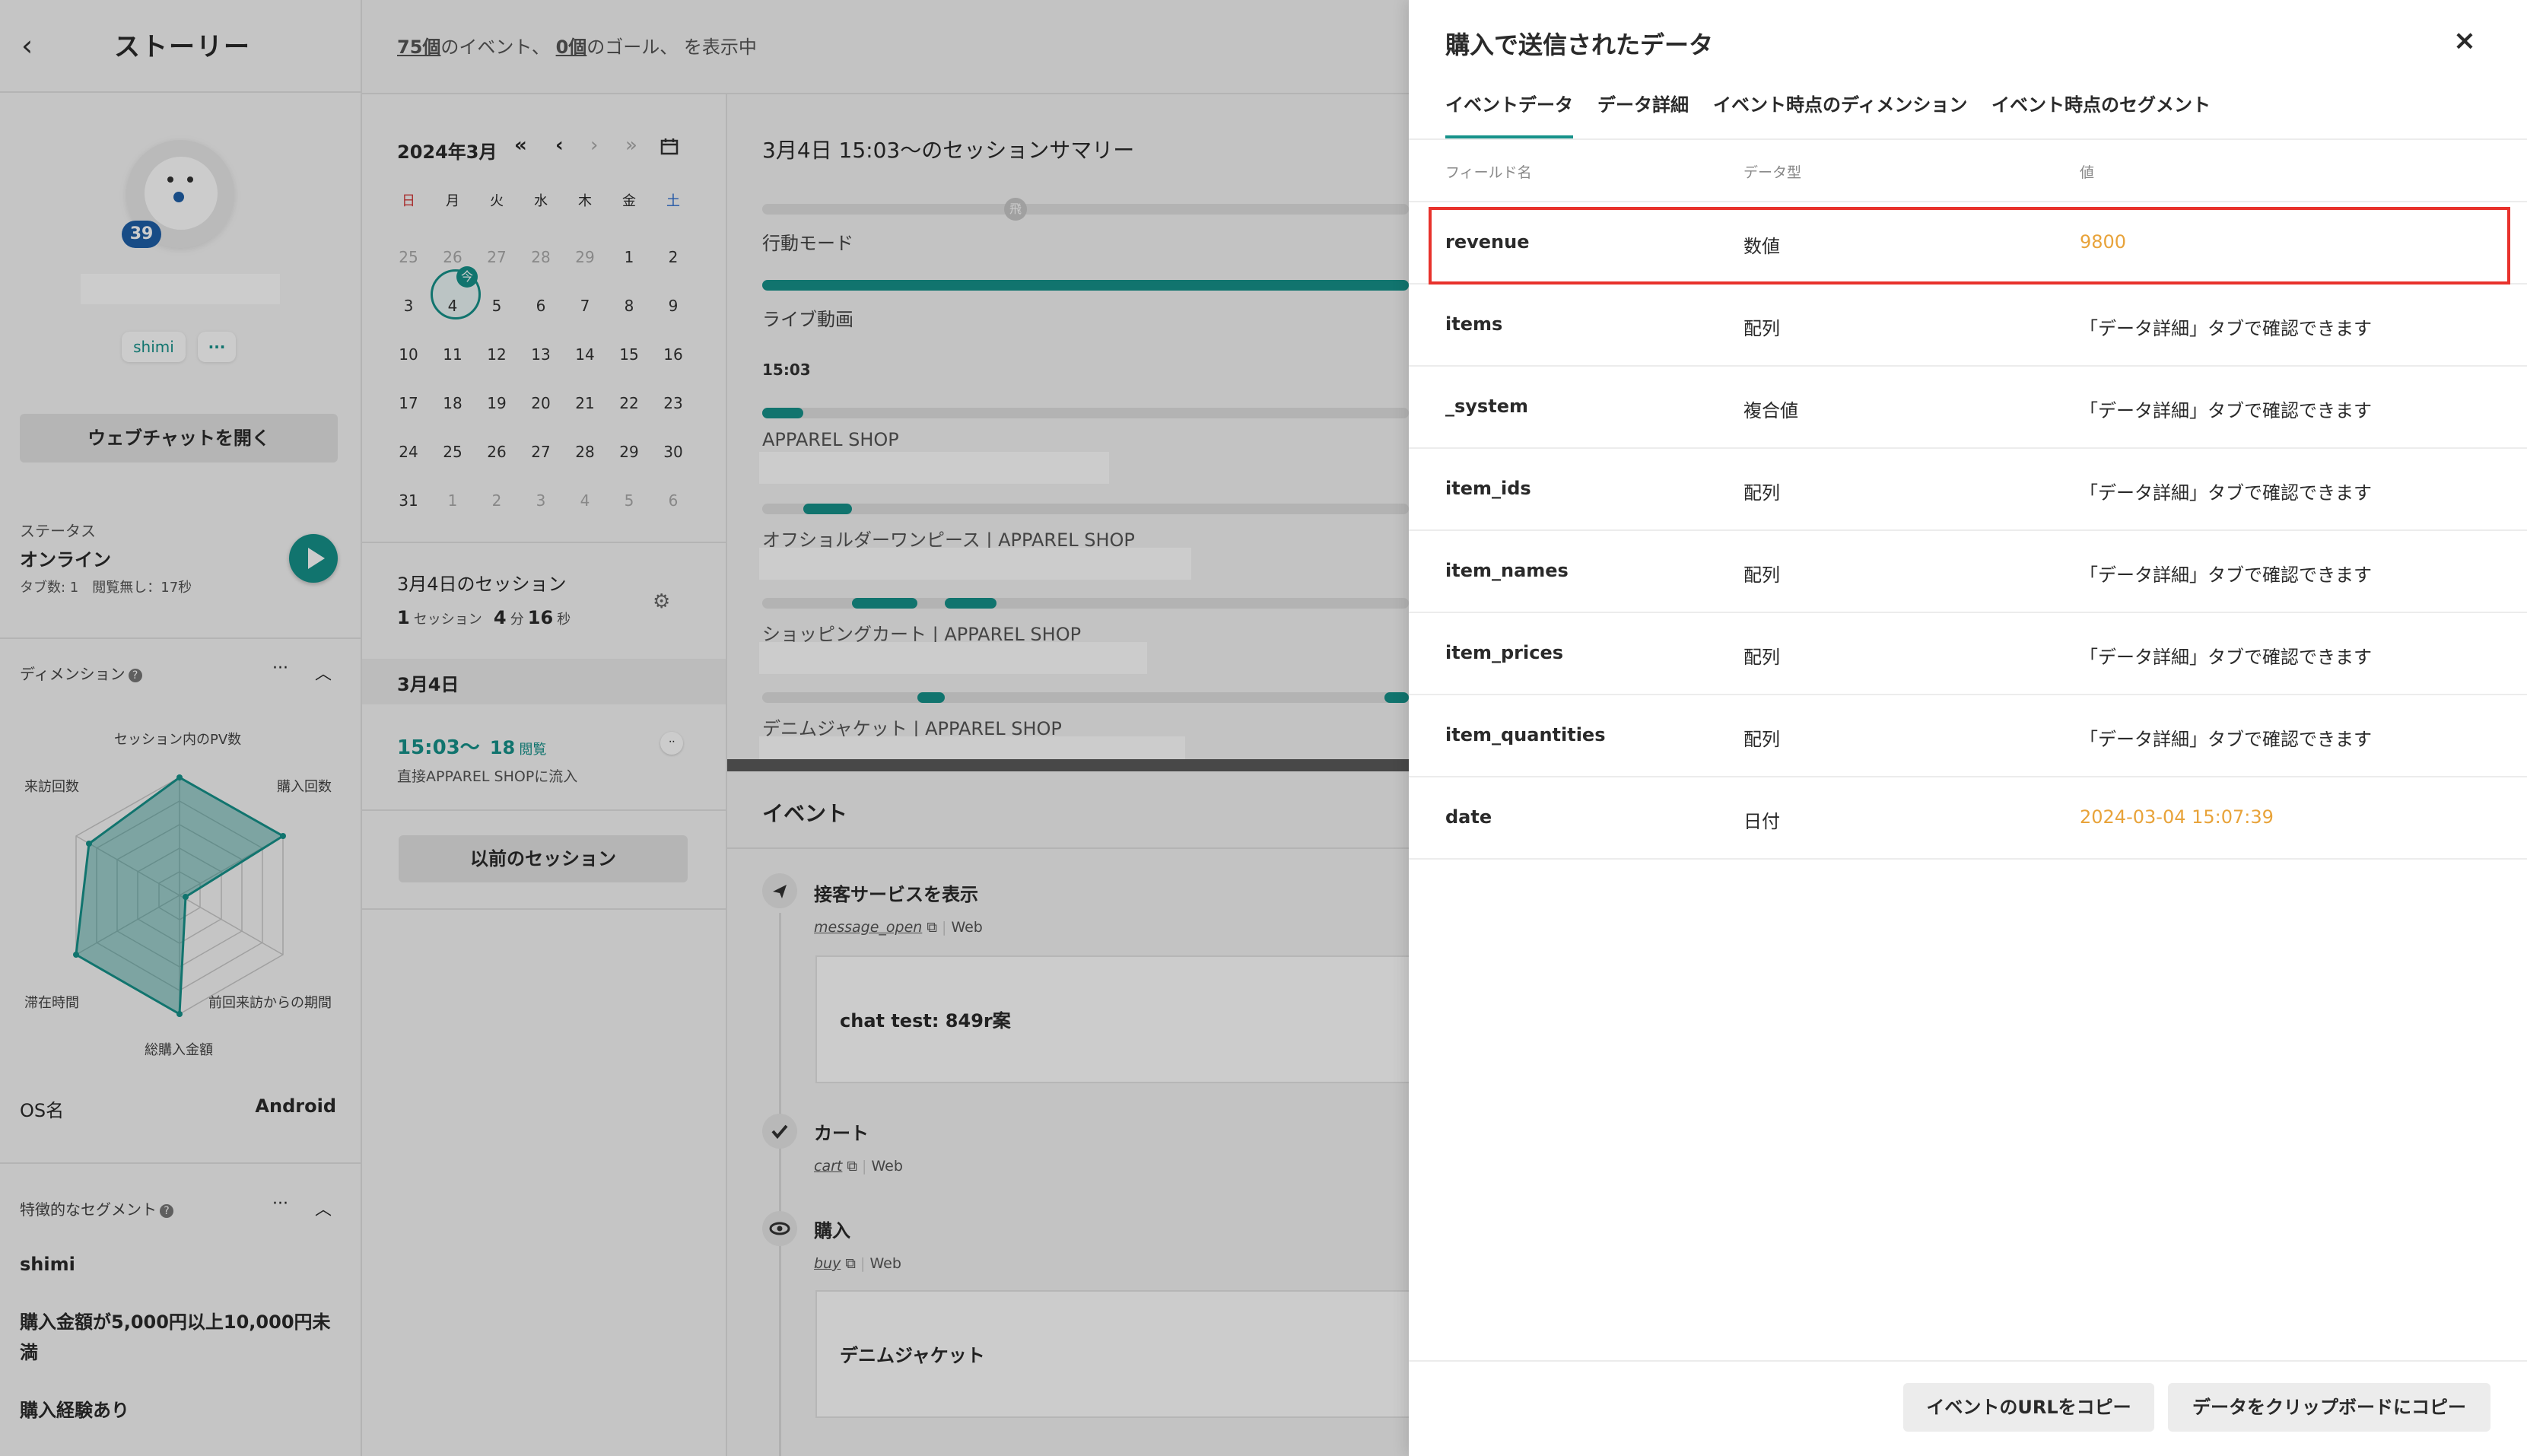 The height and width of the screenshot is (1456, 2527). I want to click on table-row: item_ids 配列 「データ詳細」タブで確認できます, so click(1968, 490).